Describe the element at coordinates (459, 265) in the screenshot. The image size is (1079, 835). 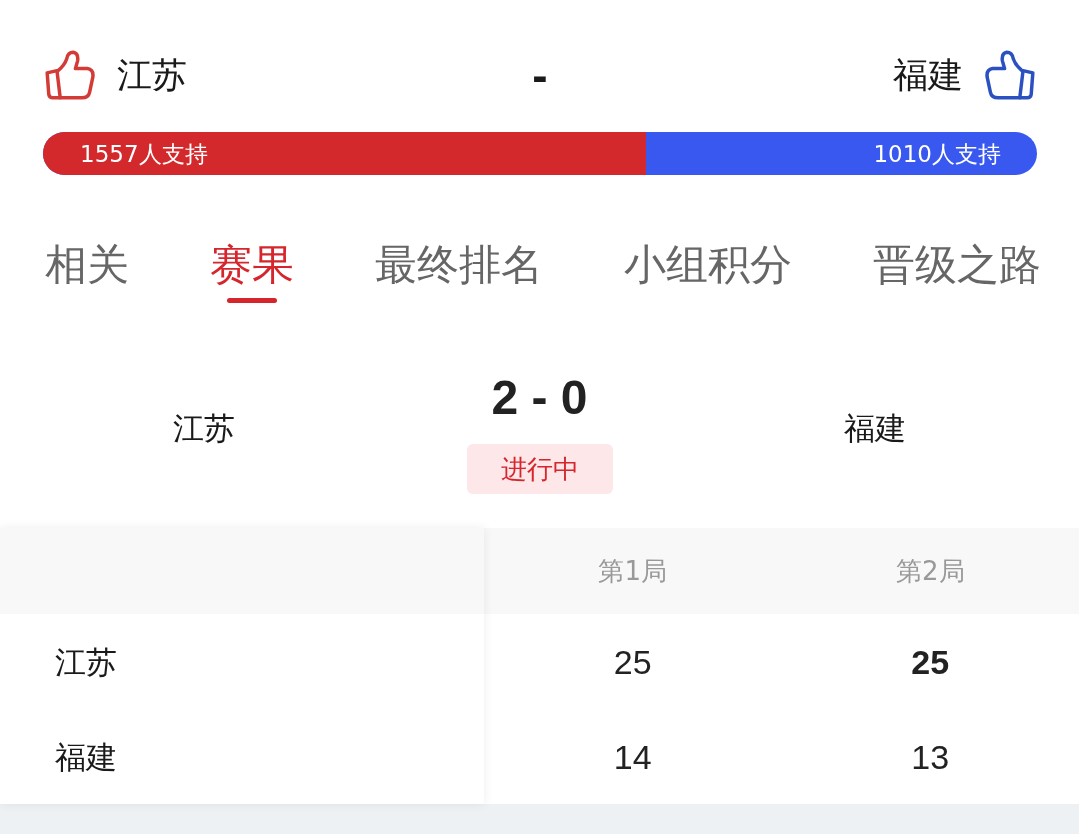
I see `tab: 最终排名` at that location.